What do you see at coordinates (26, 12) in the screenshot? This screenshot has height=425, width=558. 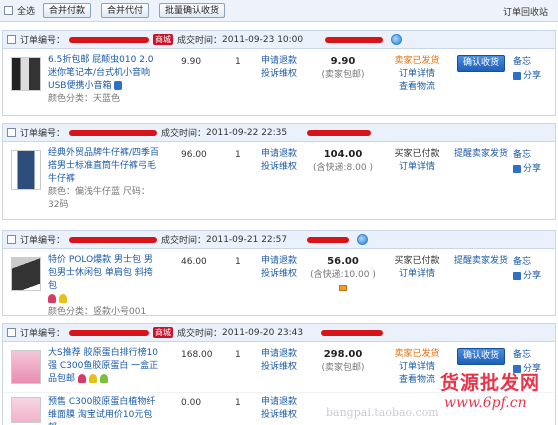 I see `select-all-label: 全选` at bounding box center [26, 12].